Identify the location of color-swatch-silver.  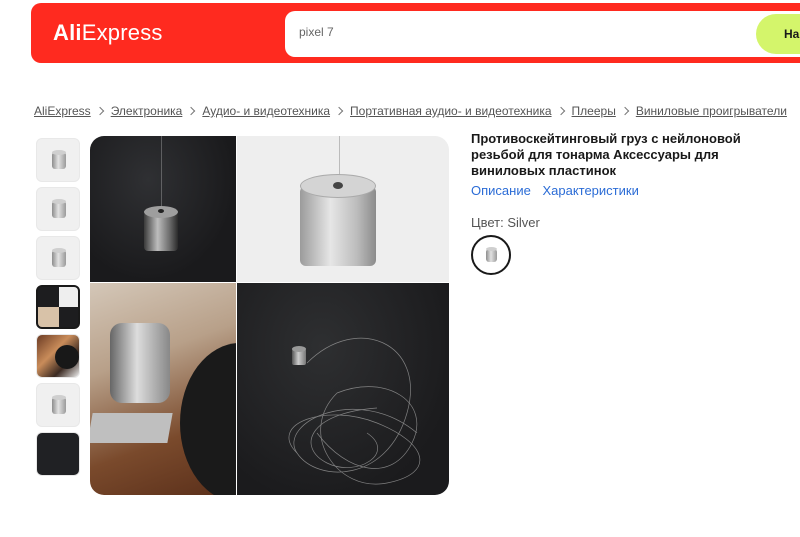
(491, 255).